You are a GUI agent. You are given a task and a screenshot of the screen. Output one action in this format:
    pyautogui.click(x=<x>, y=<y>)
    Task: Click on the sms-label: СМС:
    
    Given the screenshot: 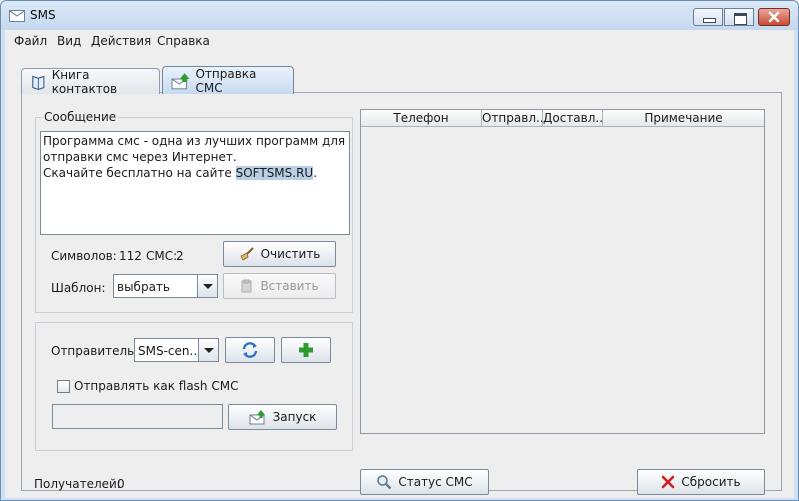 What is the action you would take?
    pyautogui.click(x=162, y=256)
    